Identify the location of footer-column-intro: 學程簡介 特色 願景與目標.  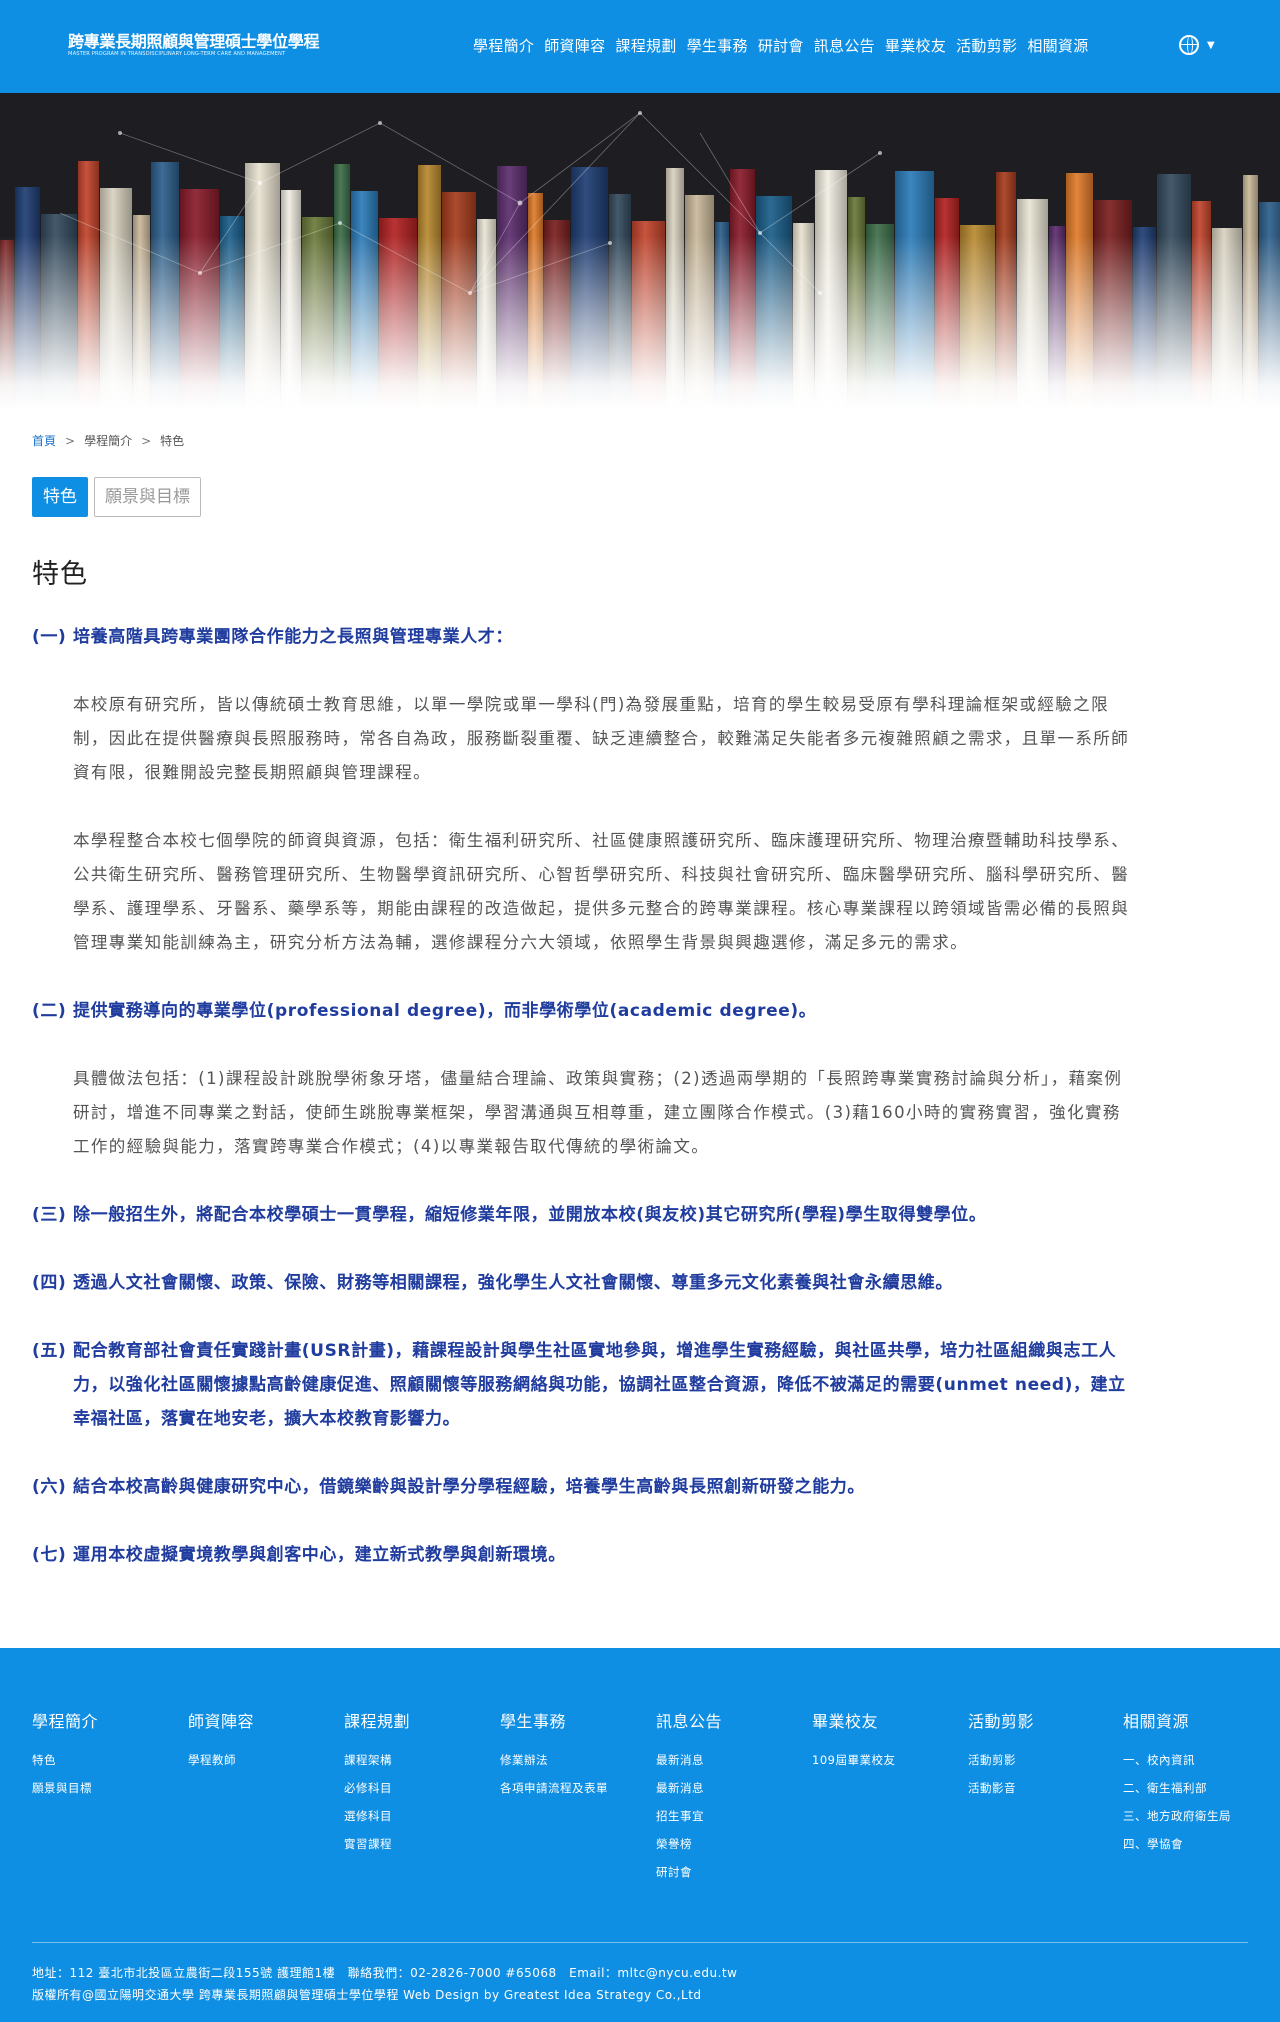
(107, 1755).